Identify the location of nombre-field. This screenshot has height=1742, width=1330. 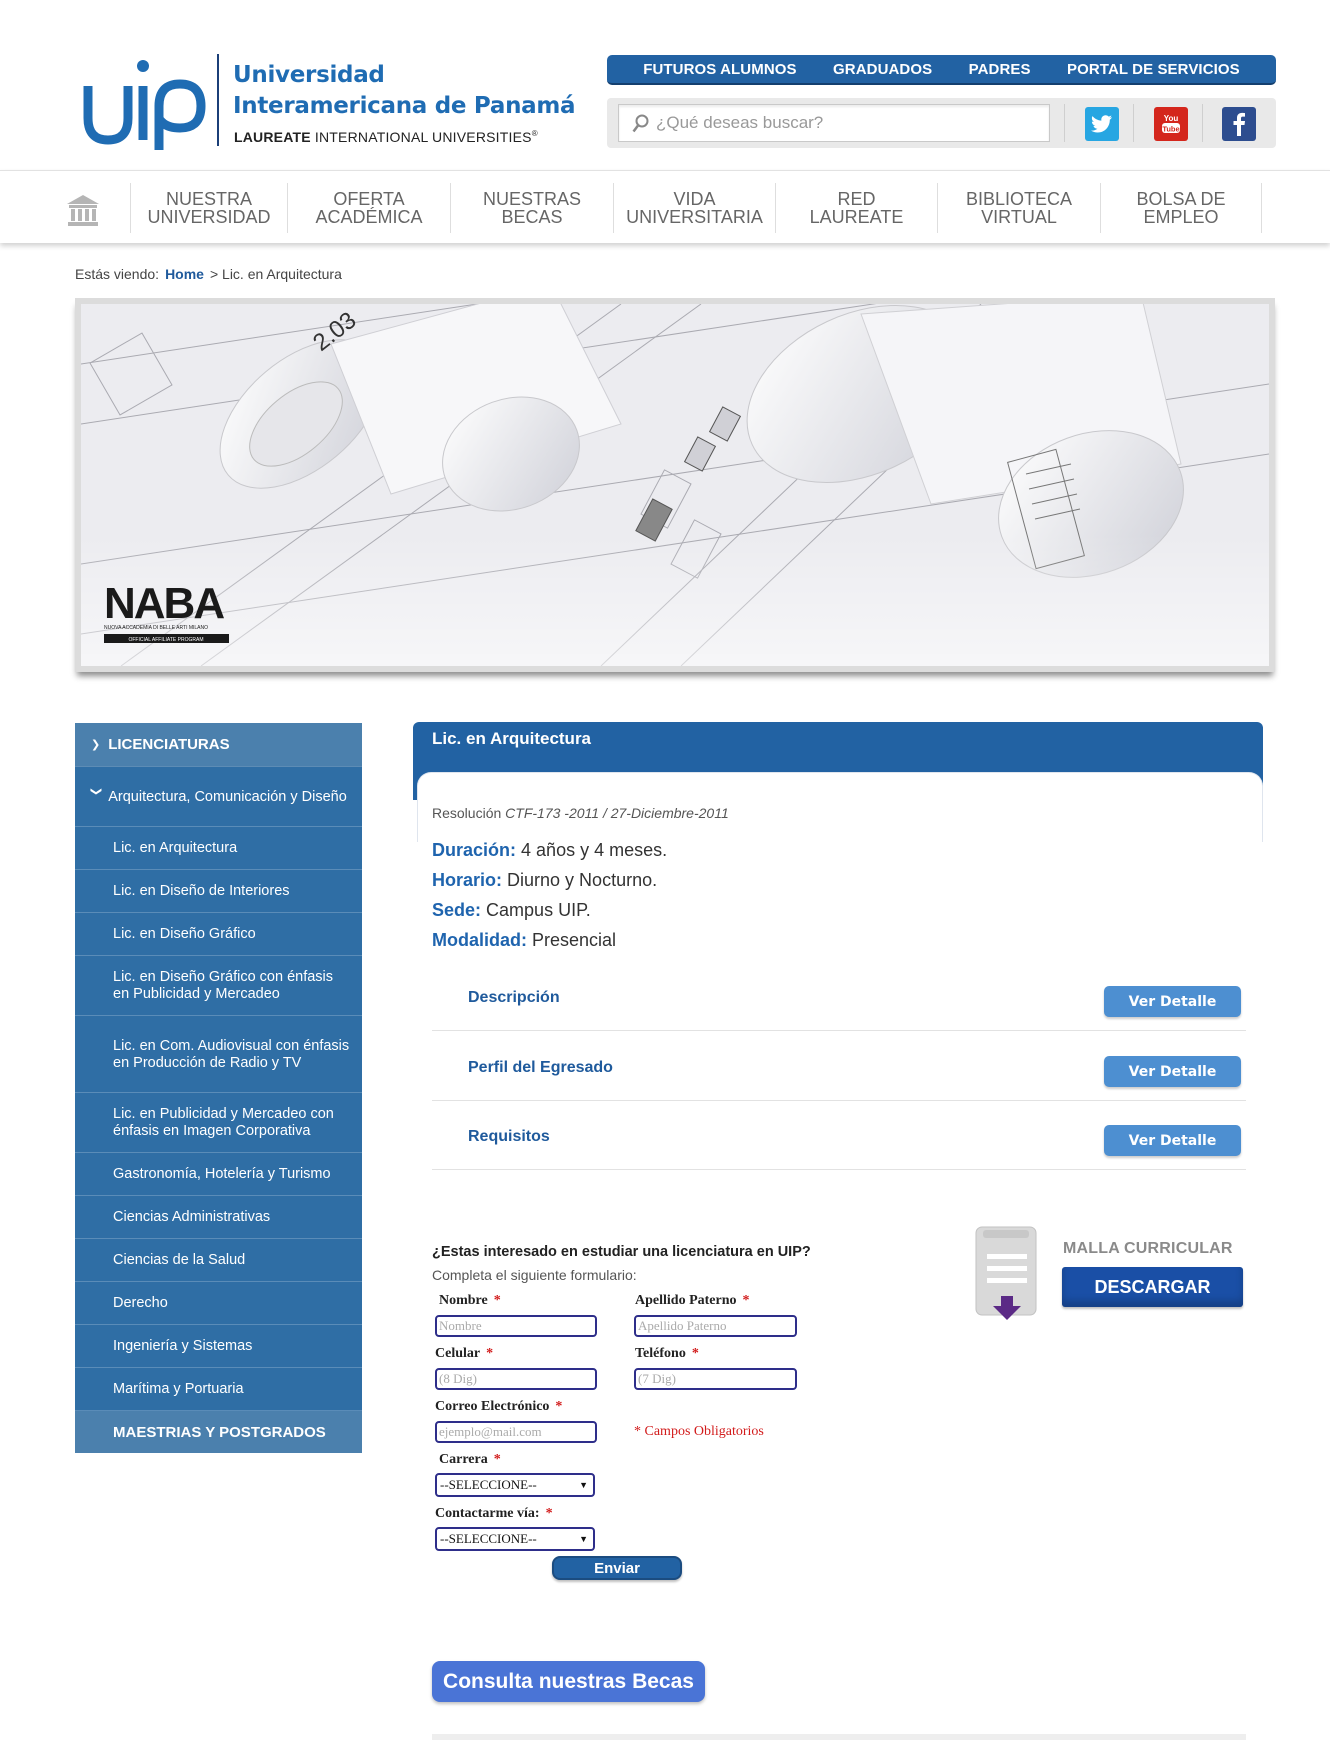
(516, 1326).